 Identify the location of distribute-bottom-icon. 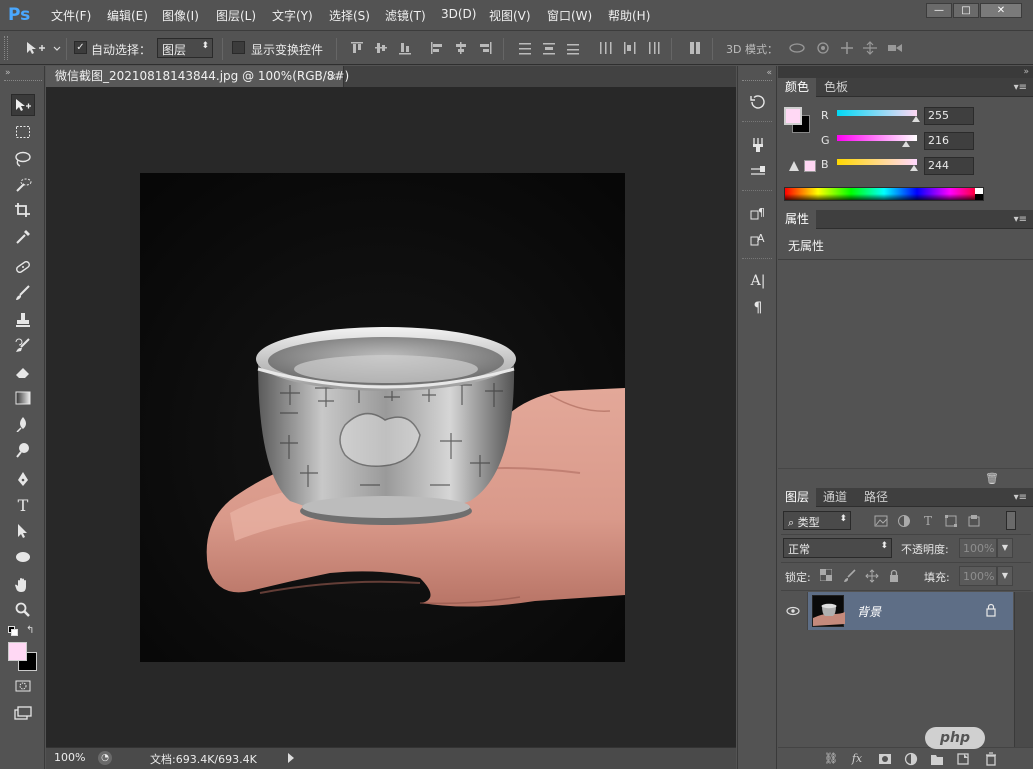
(573, 48).